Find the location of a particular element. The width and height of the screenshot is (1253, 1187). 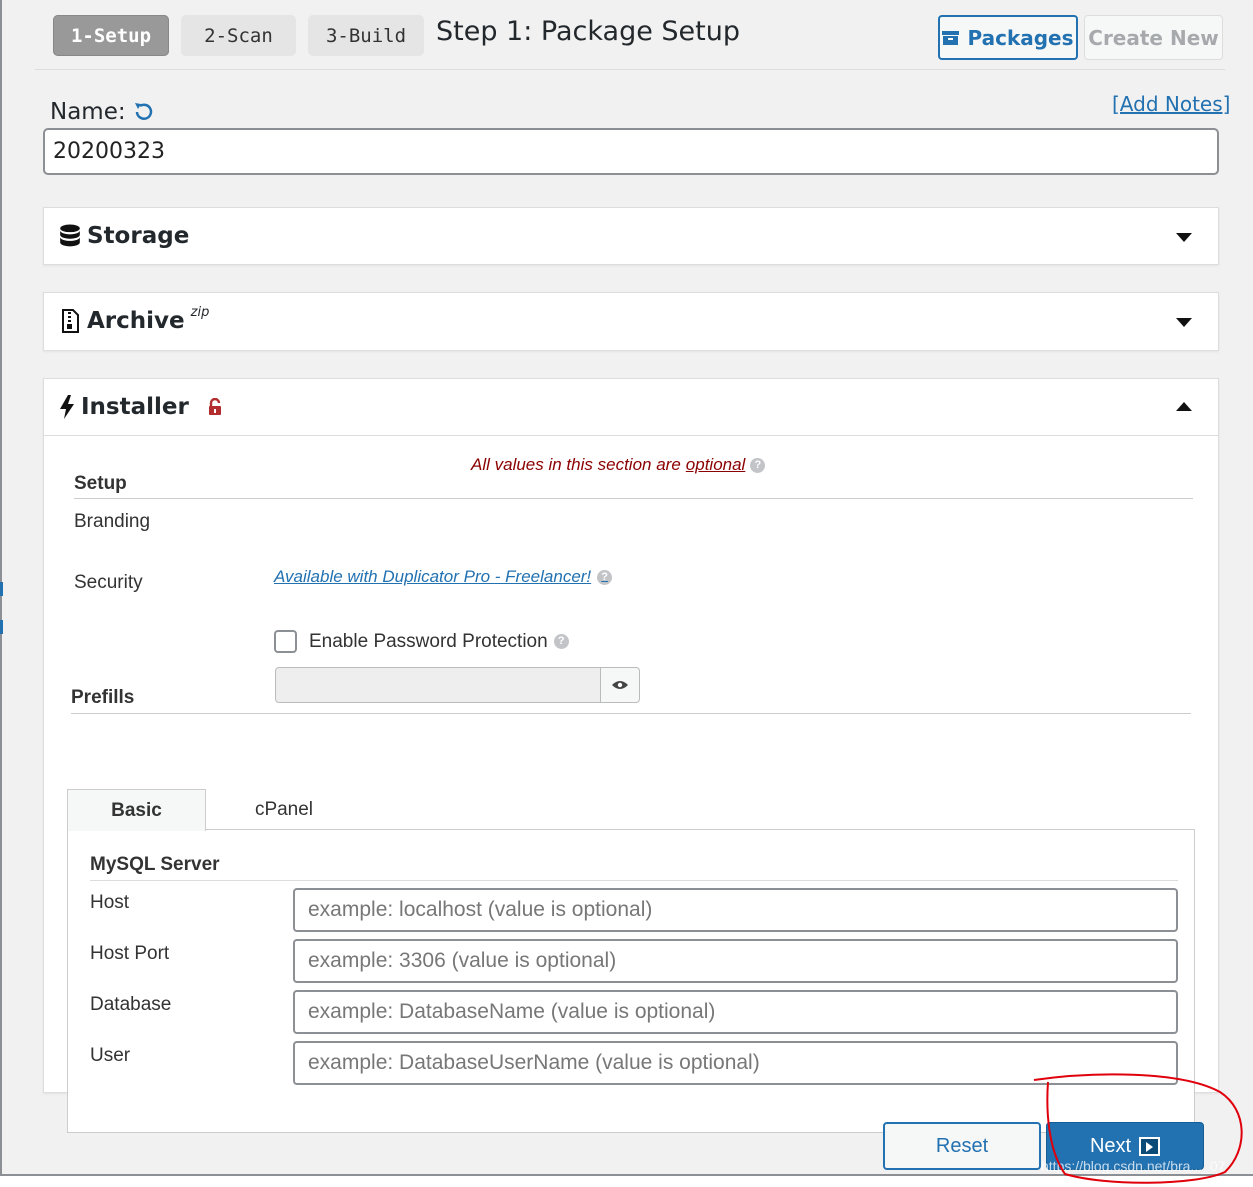

mysql-server-title: MySQL Server is located at coordinates (155, 864).